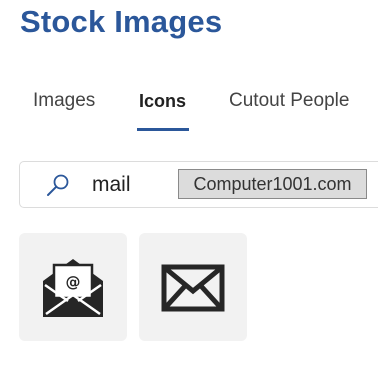  I want to click on search-icon, so click(58, 185).